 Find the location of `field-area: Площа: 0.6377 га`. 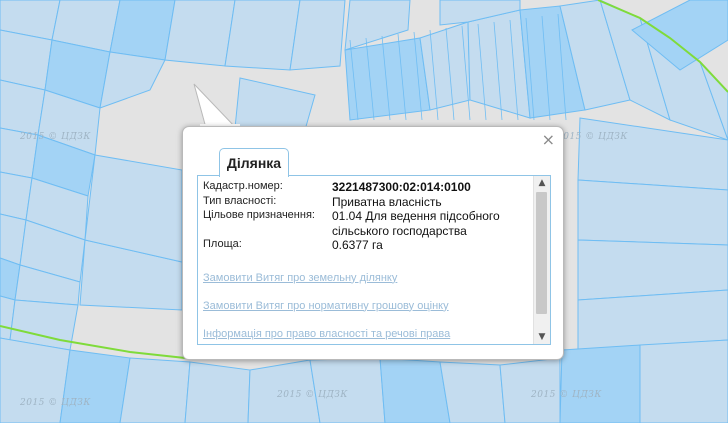

field-area: Площа: 0.6377 га is located at coordinates (367, 245).